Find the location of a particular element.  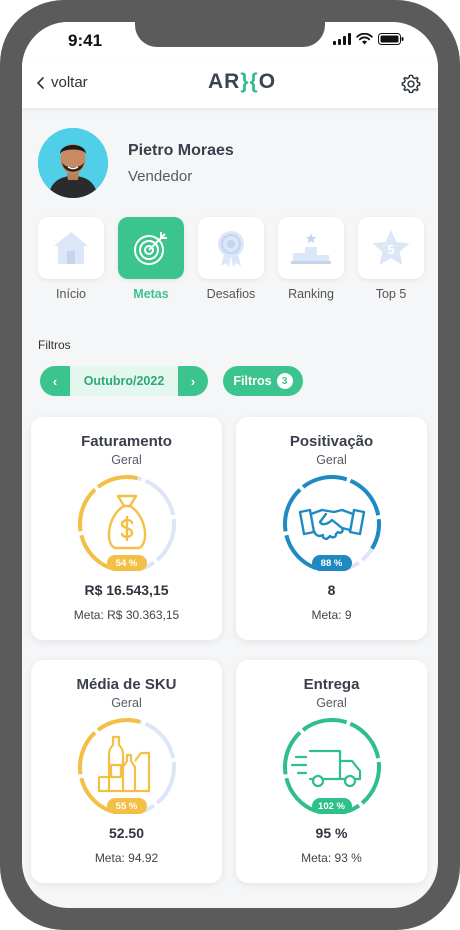

card-meta: Meta: 9 is located at coordinates (331, 615).